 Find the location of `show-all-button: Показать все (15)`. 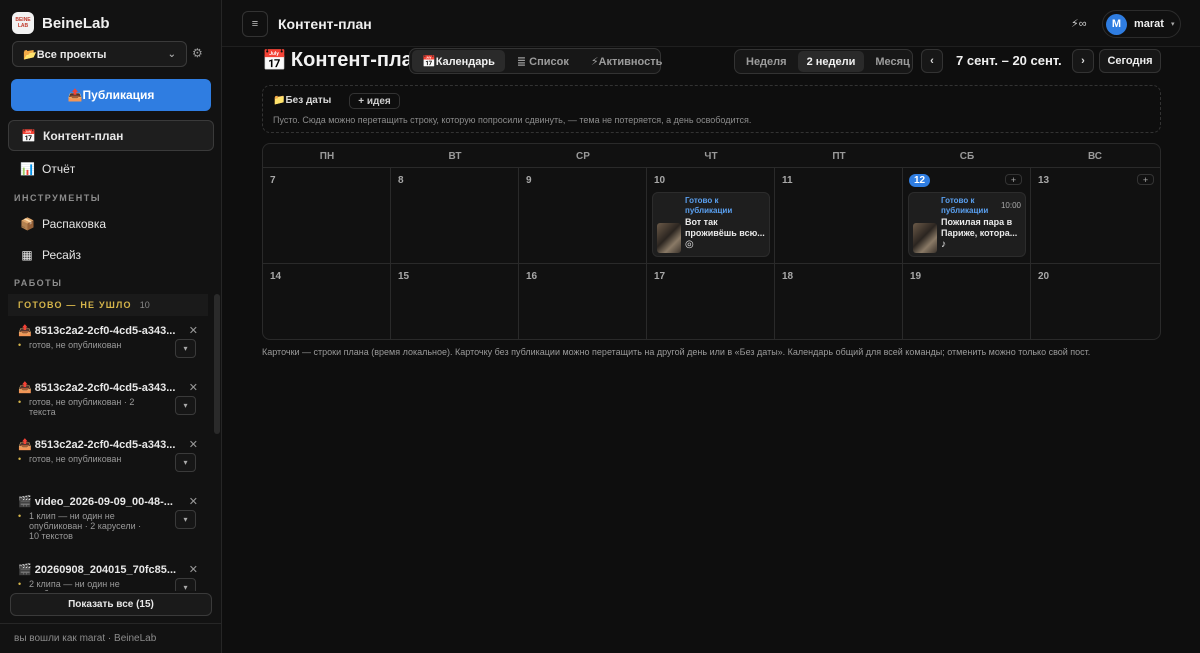

show-all-button: Показать все (15) is located at coordinates (111, 604).